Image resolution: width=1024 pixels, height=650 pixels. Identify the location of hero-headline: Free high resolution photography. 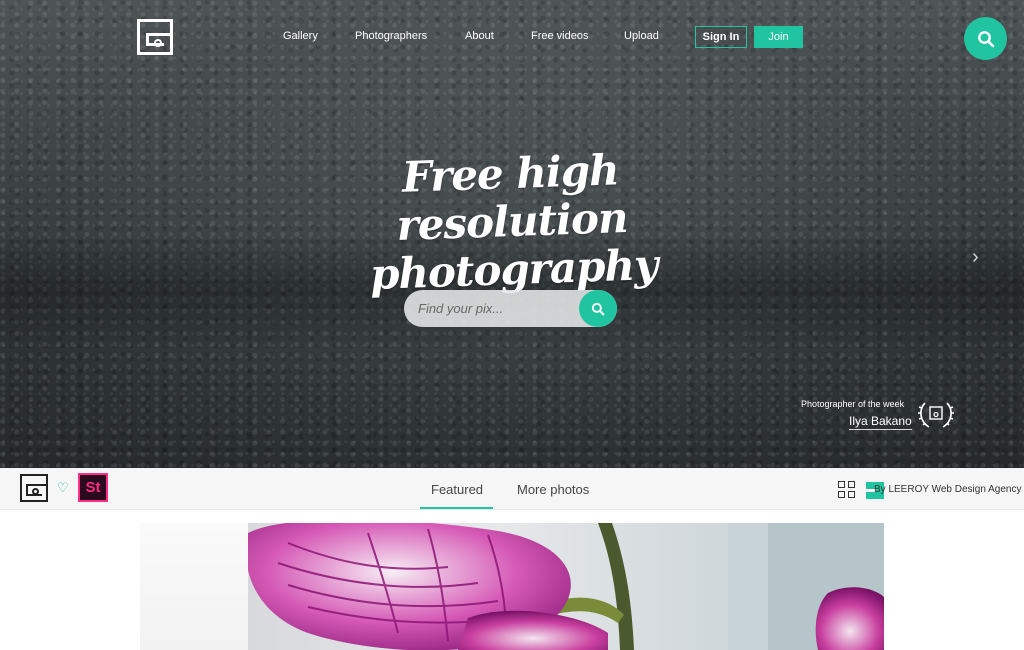
(512, 222).